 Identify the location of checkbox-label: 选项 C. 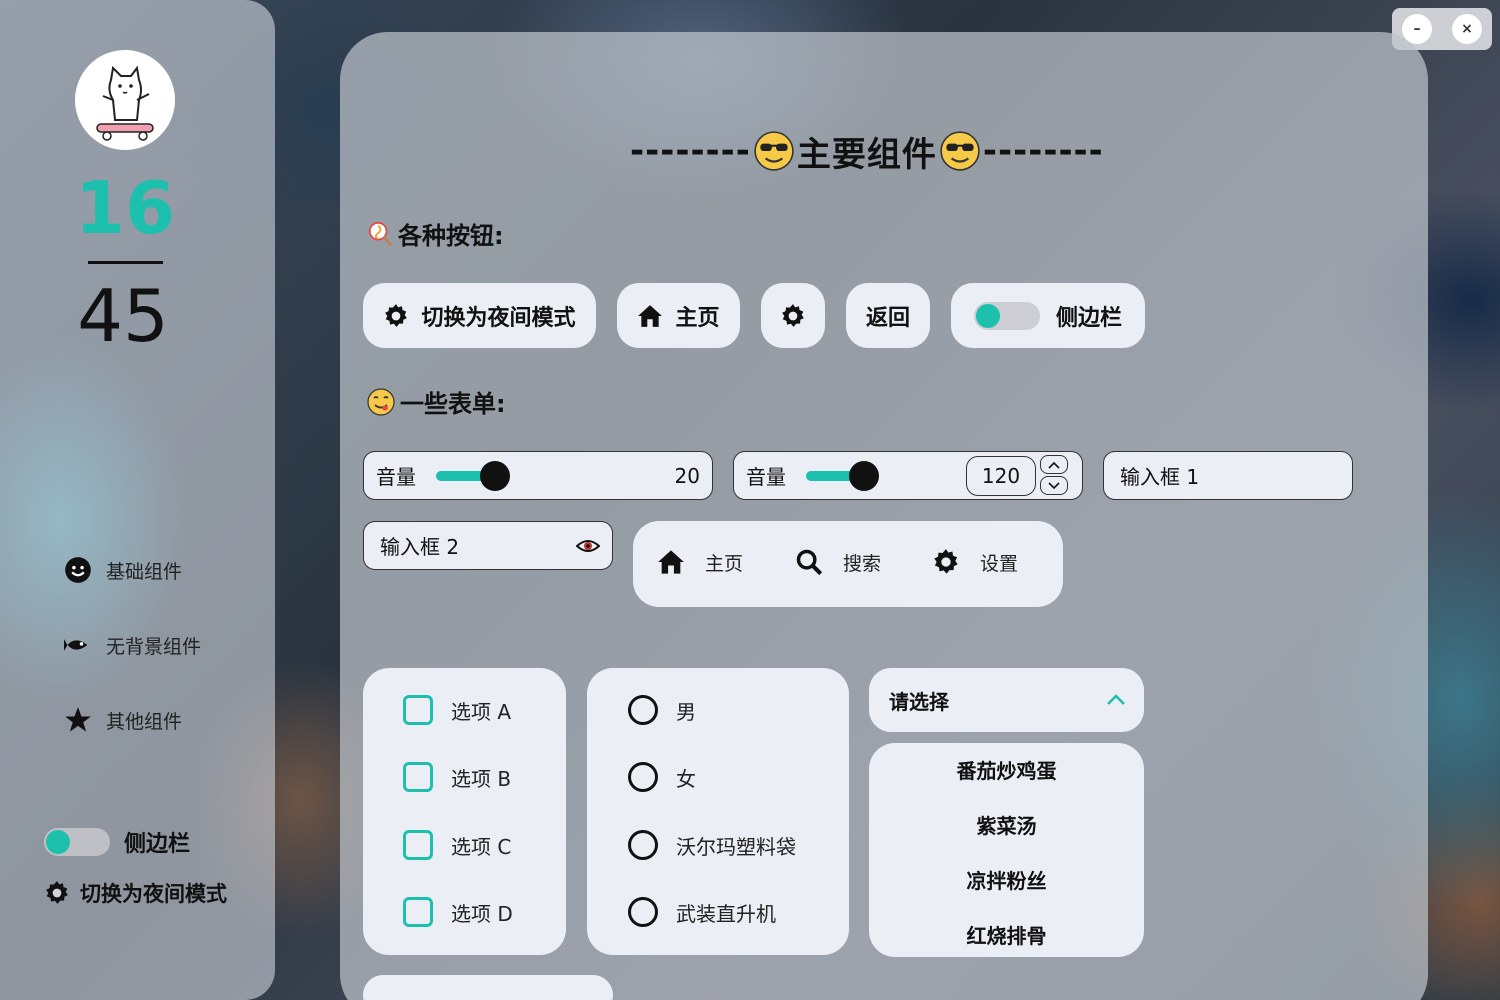
(481, 846).